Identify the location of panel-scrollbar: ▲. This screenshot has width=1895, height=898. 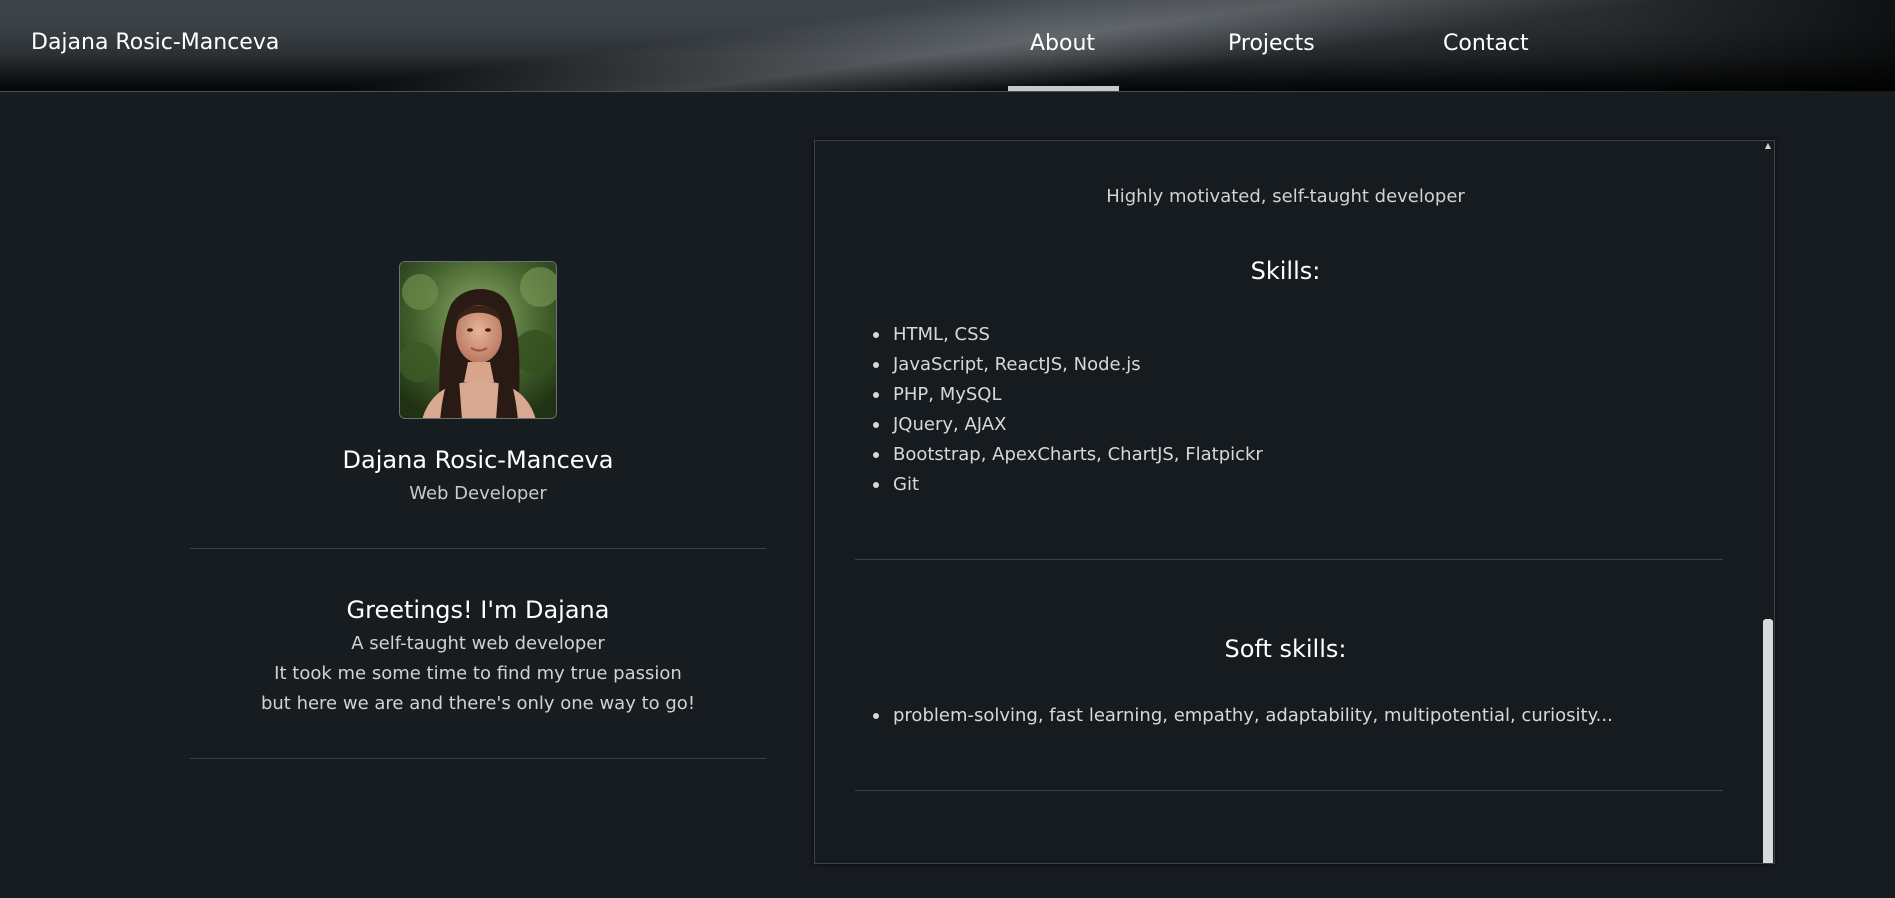
(1768, 502).